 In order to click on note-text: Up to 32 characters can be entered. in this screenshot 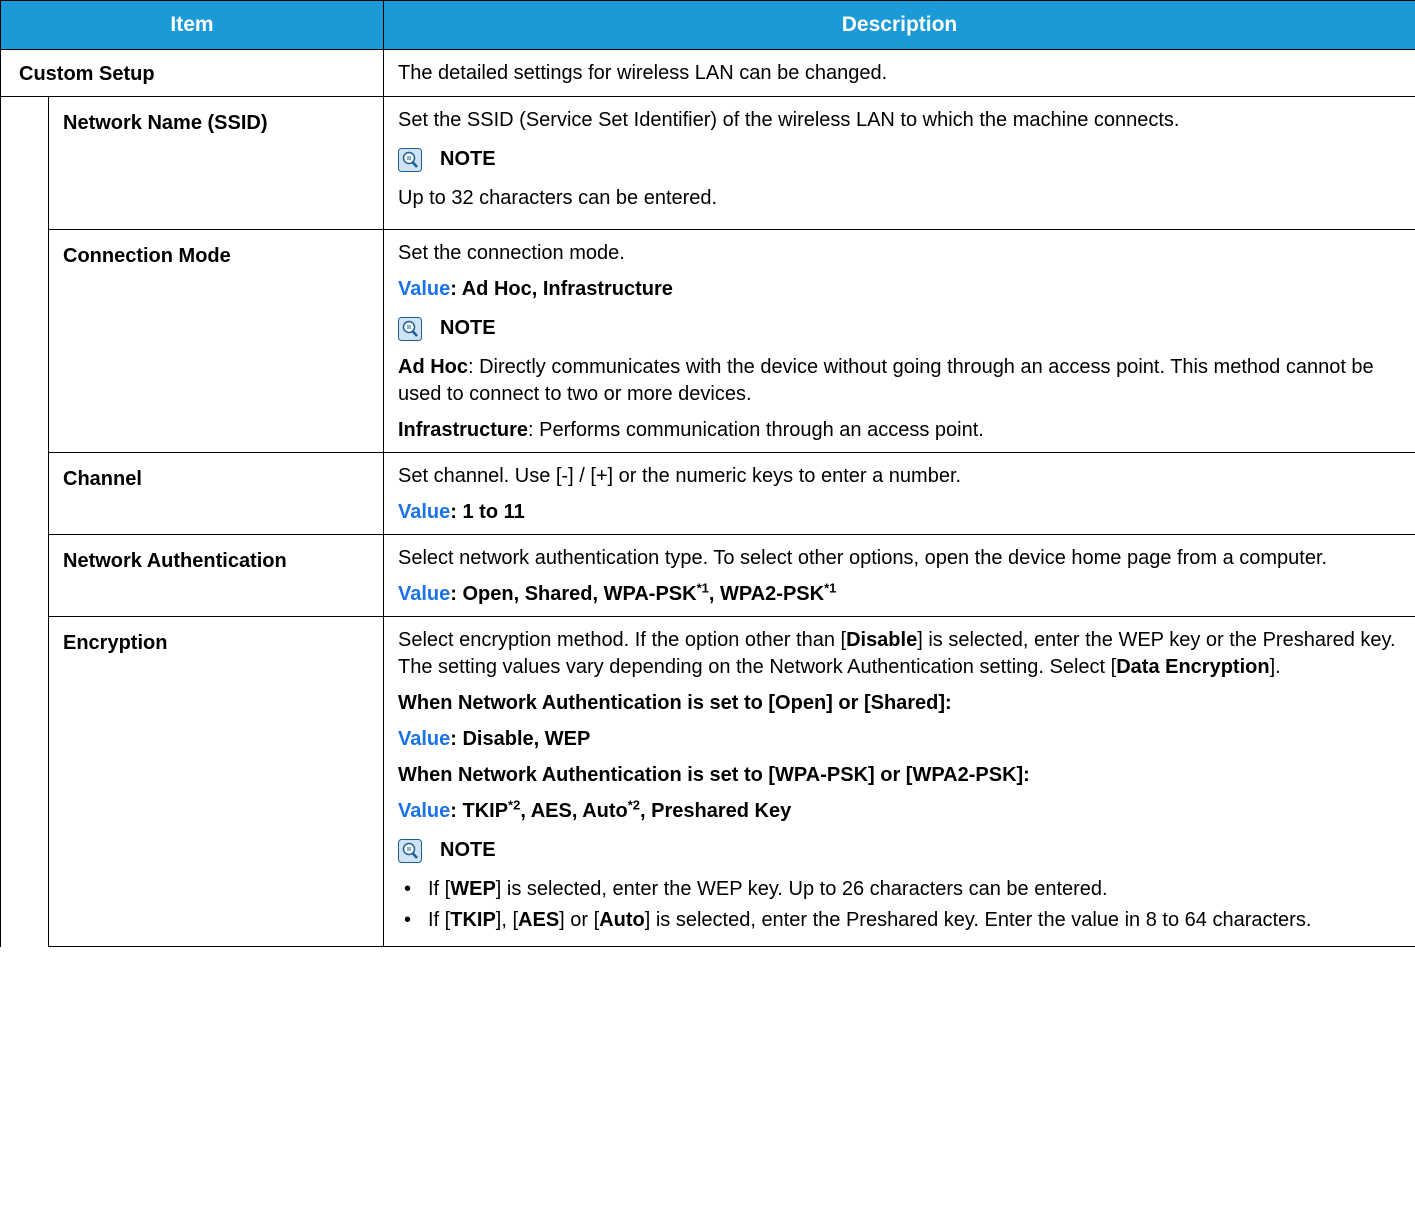, I will do `click(558, 198)`.